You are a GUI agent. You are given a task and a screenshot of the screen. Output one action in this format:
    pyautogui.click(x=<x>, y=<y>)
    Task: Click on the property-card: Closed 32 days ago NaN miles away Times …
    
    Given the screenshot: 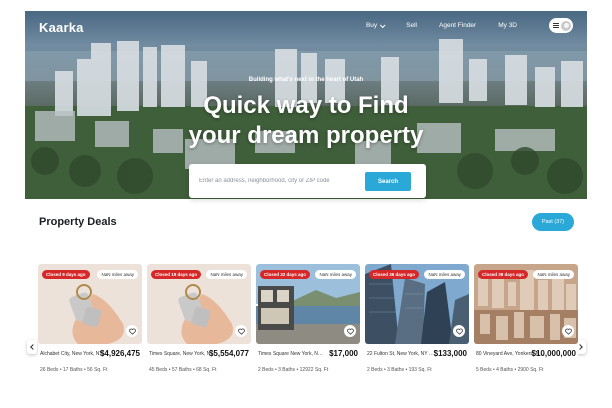 What is the action you would take?
    pyautogui.click(x=308, y=336)
    